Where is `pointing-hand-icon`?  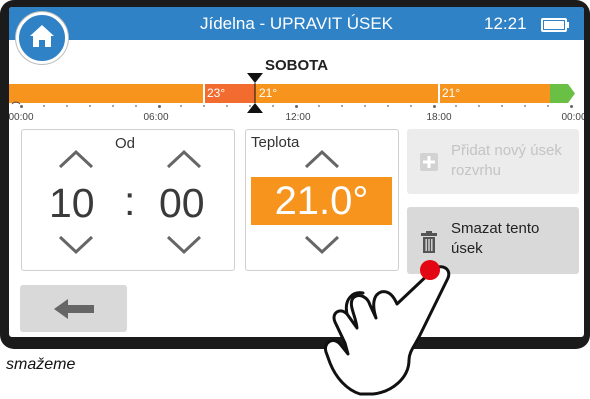
pointing-hand-icon is located at coordinates (387, 328).